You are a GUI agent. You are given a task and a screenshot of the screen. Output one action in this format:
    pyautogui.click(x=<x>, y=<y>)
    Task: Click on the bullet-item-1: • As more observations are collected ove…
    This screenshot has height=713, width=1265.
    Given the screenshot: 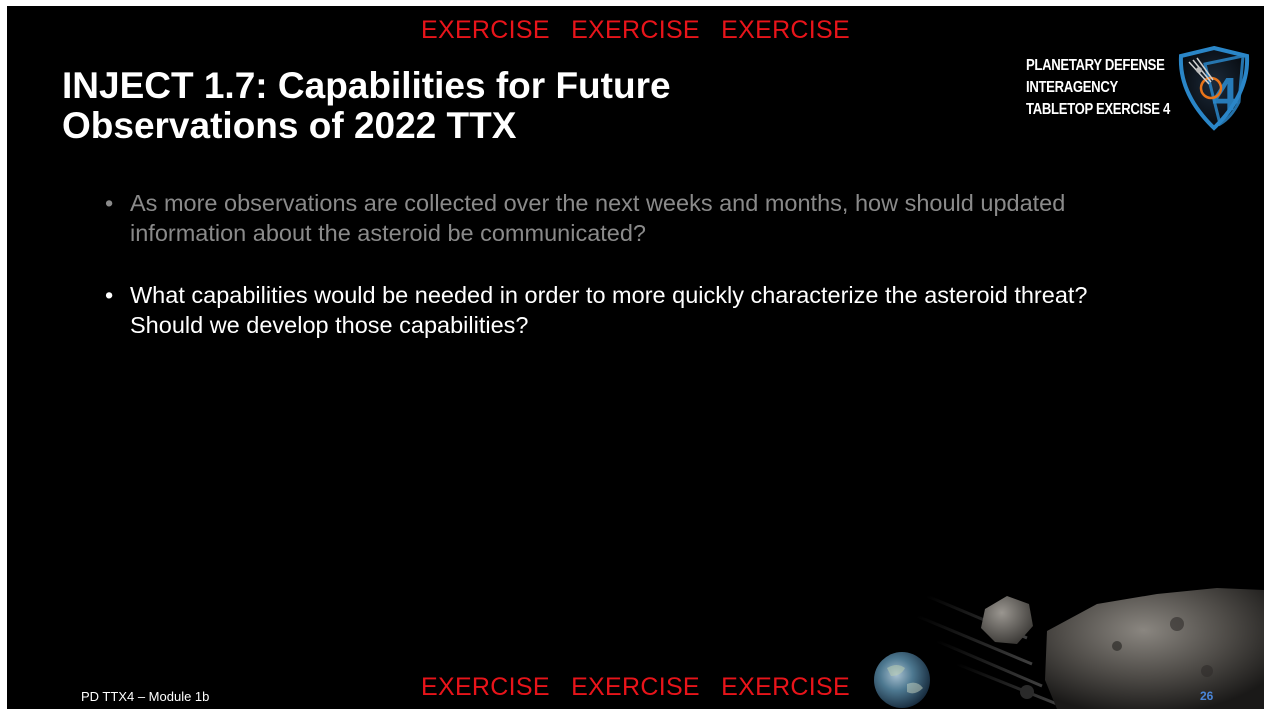 What is the action you would take?
    pyautogui.click(x=630, y=218)
    